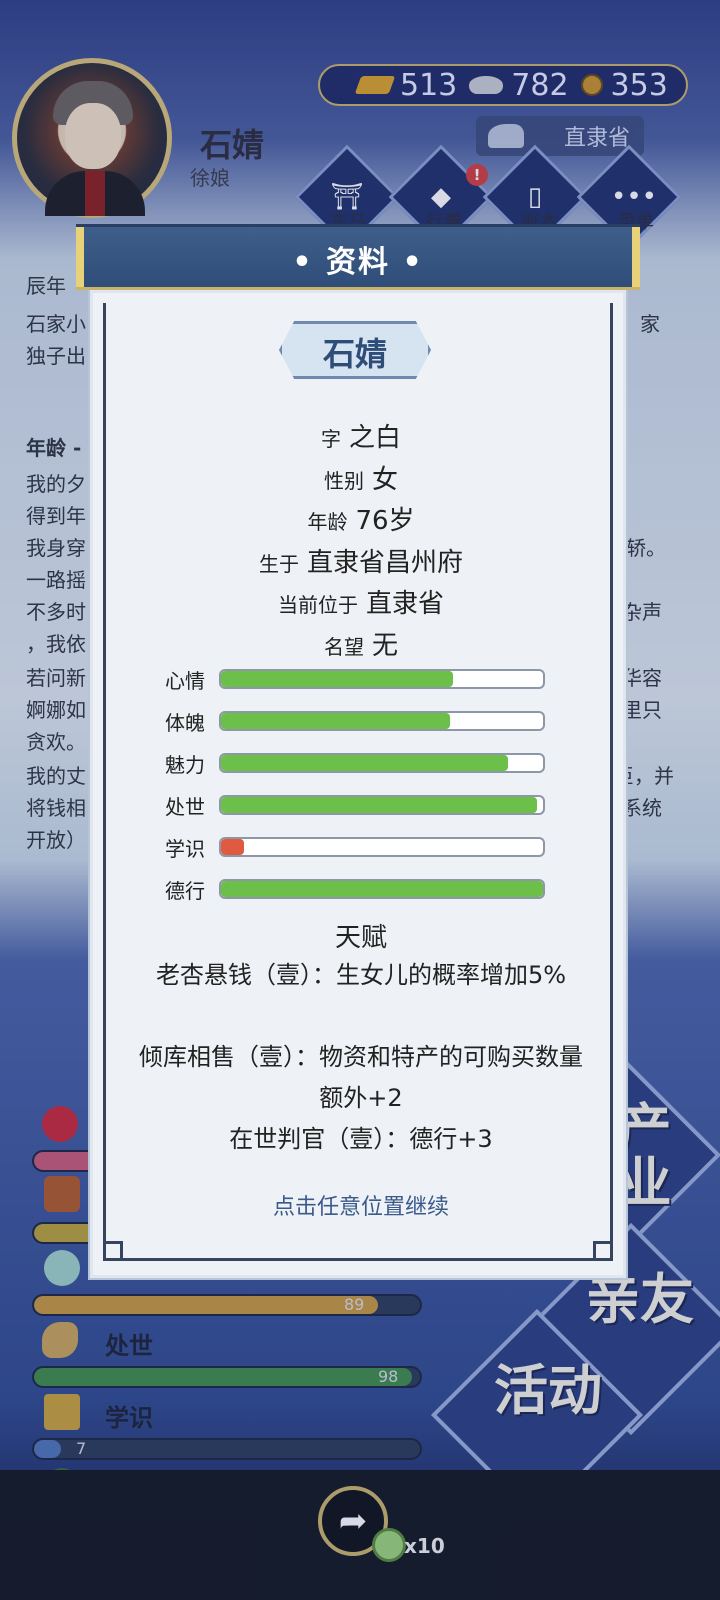 The height and width of the screenshot is (1600, 720). What do you see at coordinates (185, 765) in the screenshot?
I see `stat-label: 魅力` at bounding box center [185, 765].